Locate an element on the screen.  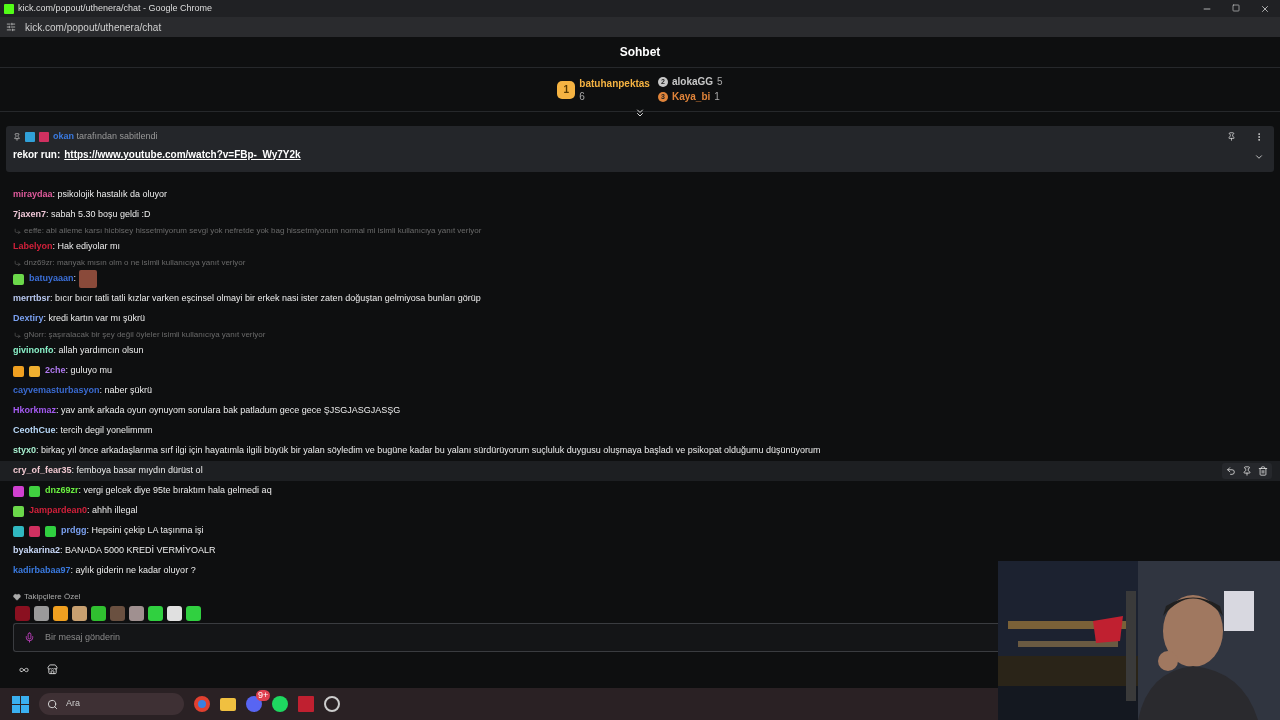
gift-count: 6 is located at coordinates (582, 96).